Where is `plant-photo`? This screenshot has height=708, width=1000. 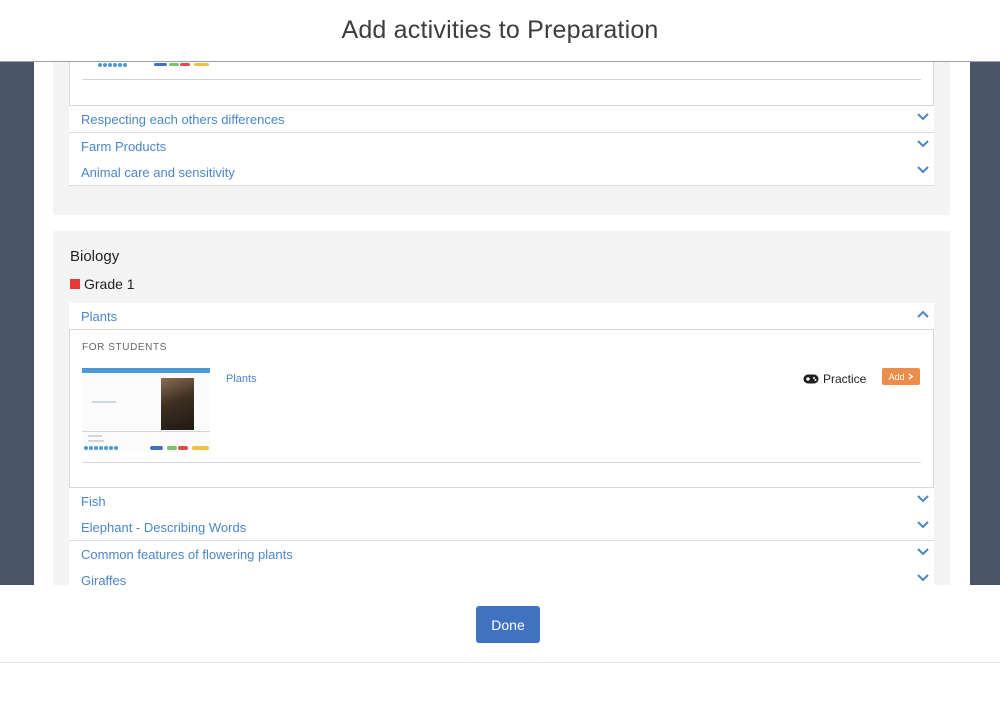 plant-photo is located at coordinates (177, 404).